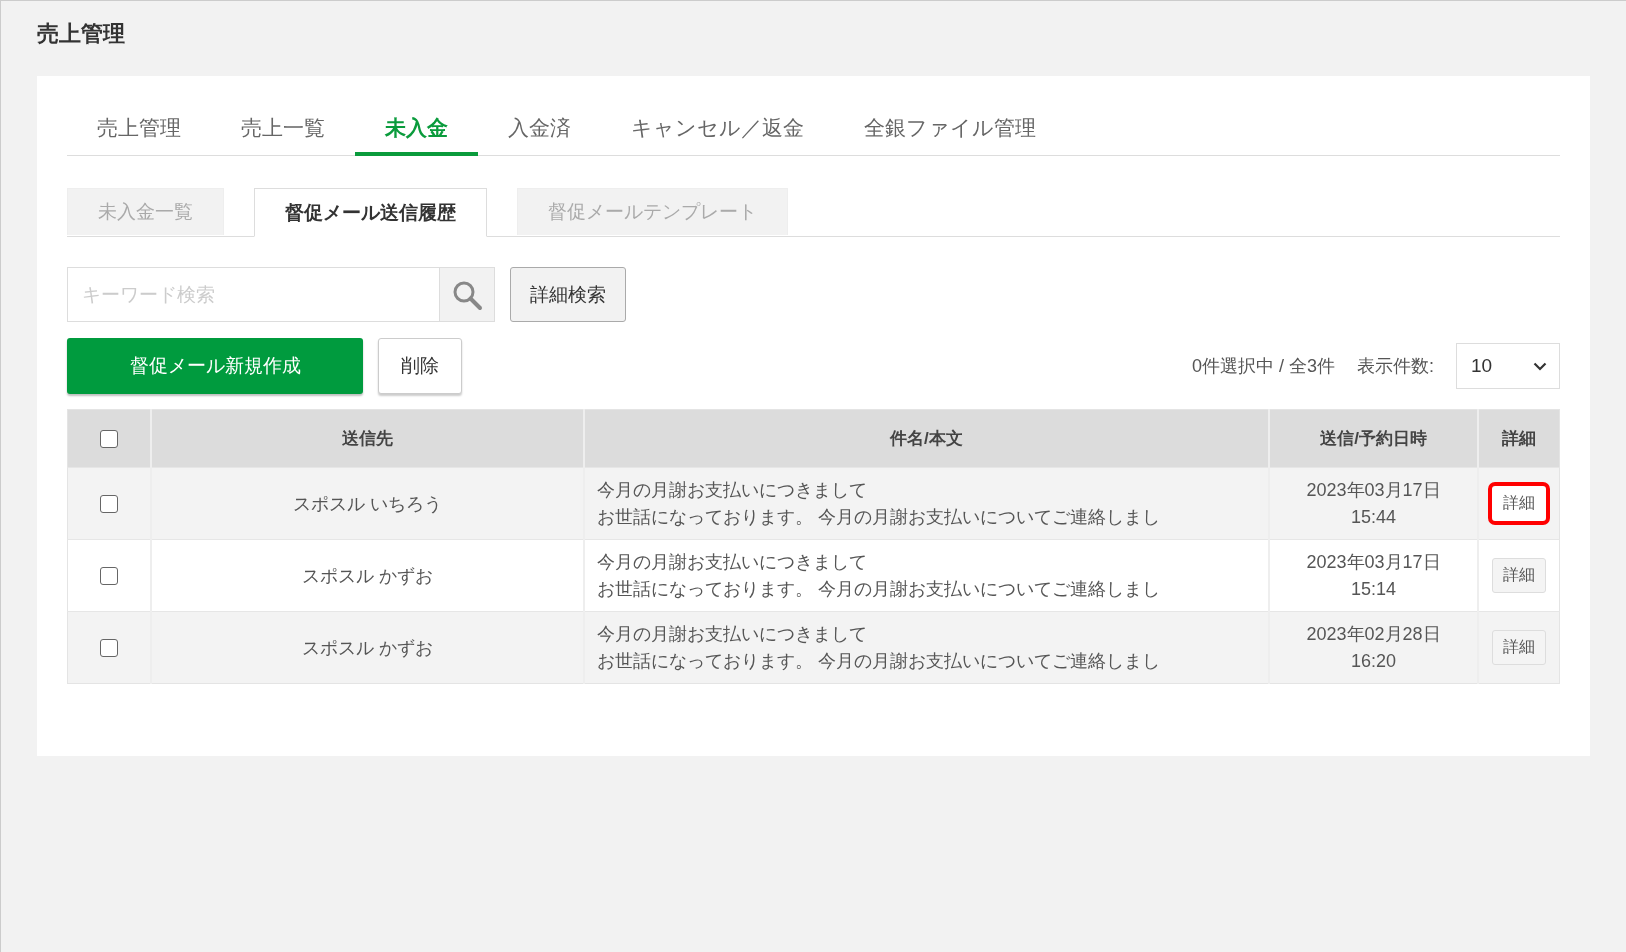  What do you see at coordinates (1540, 366) in the screenshot?
I see `chevron-down-icon` at bounding box center [1540, 366].